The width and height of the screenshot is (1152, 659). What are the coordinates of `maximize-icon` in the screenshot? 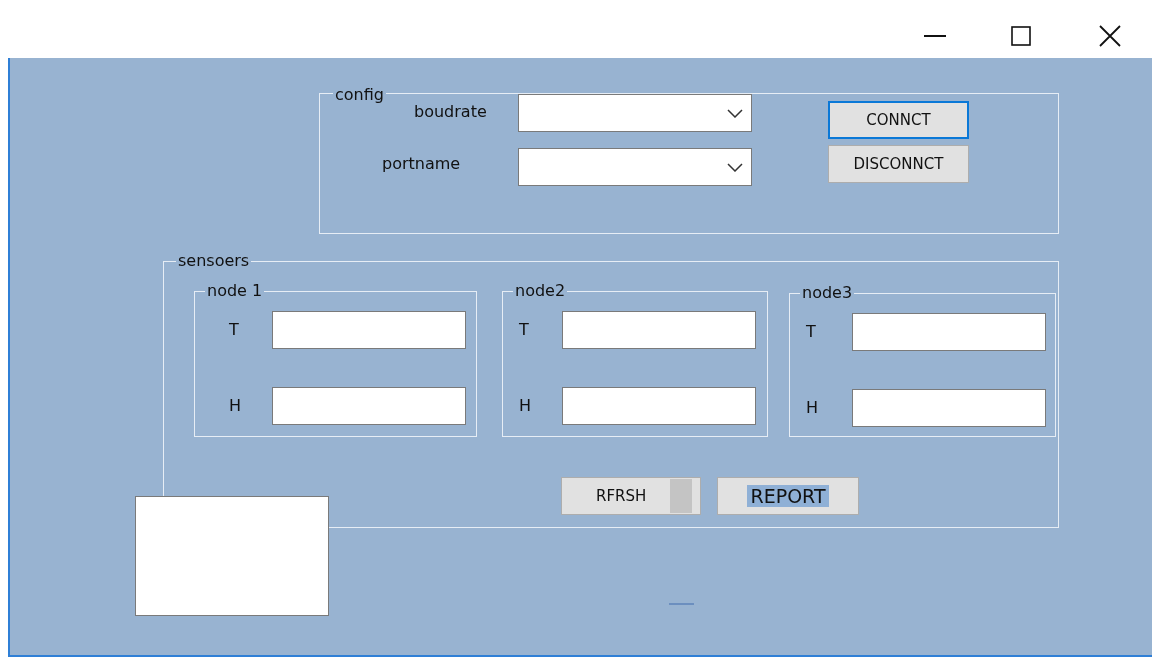 It's located at (1021, 36).